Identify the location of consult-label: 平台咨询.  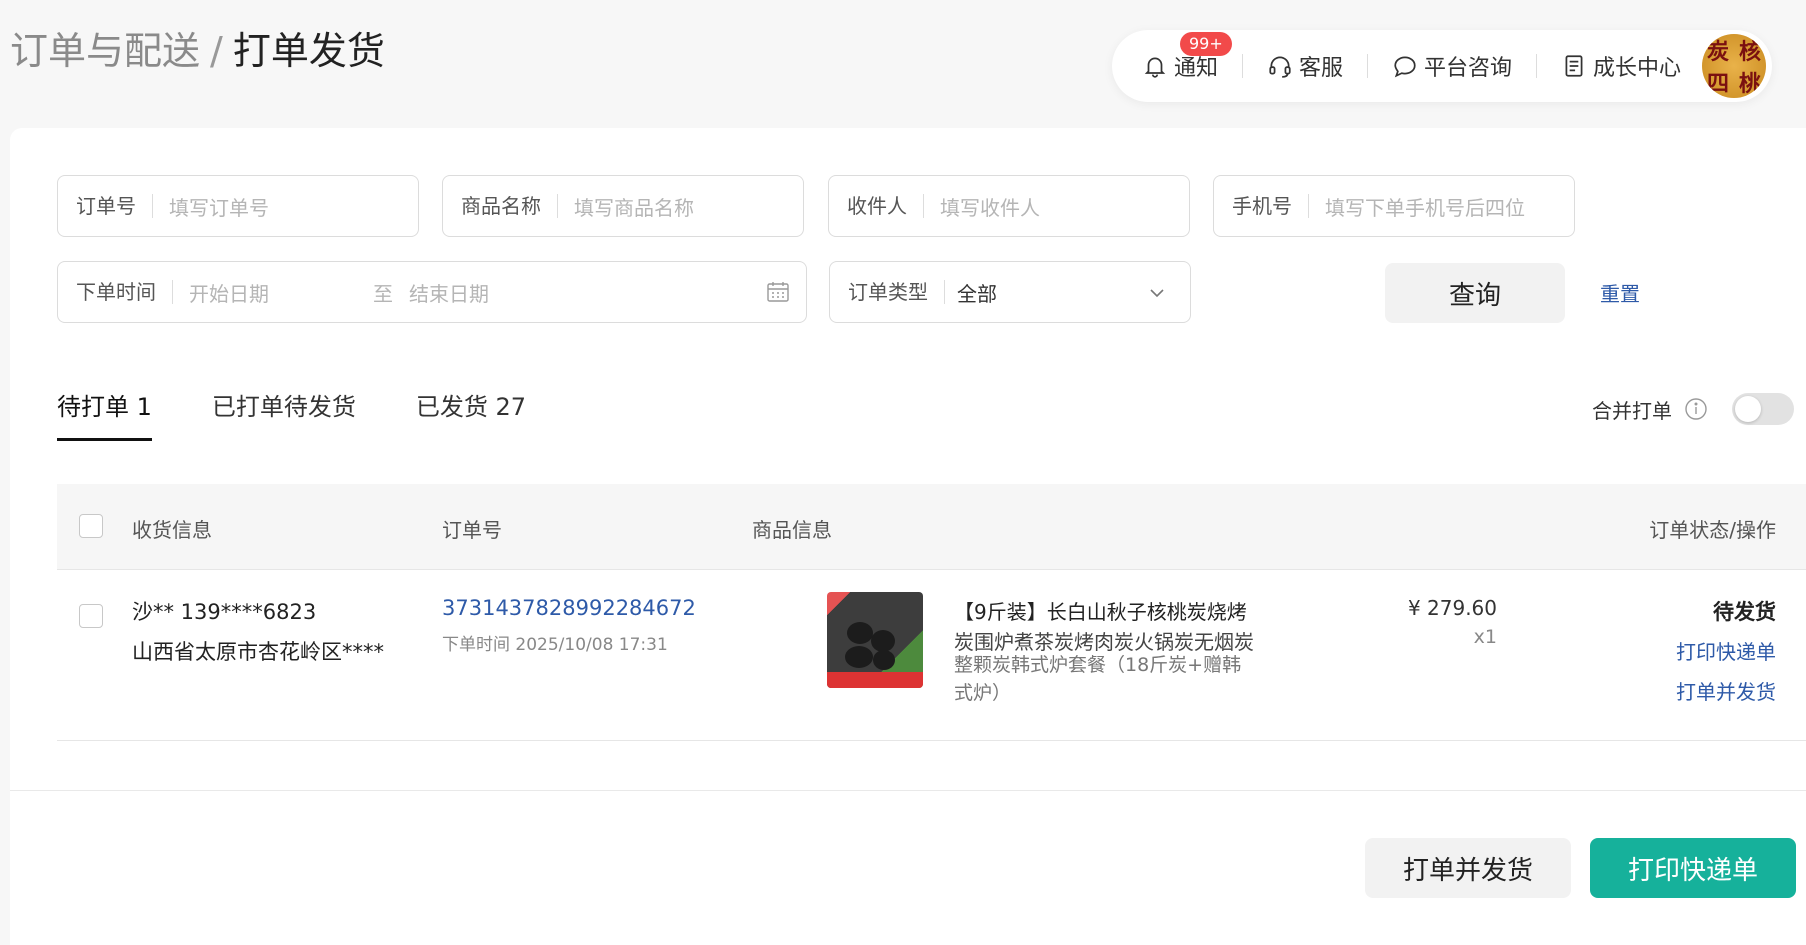
(1468, 68).